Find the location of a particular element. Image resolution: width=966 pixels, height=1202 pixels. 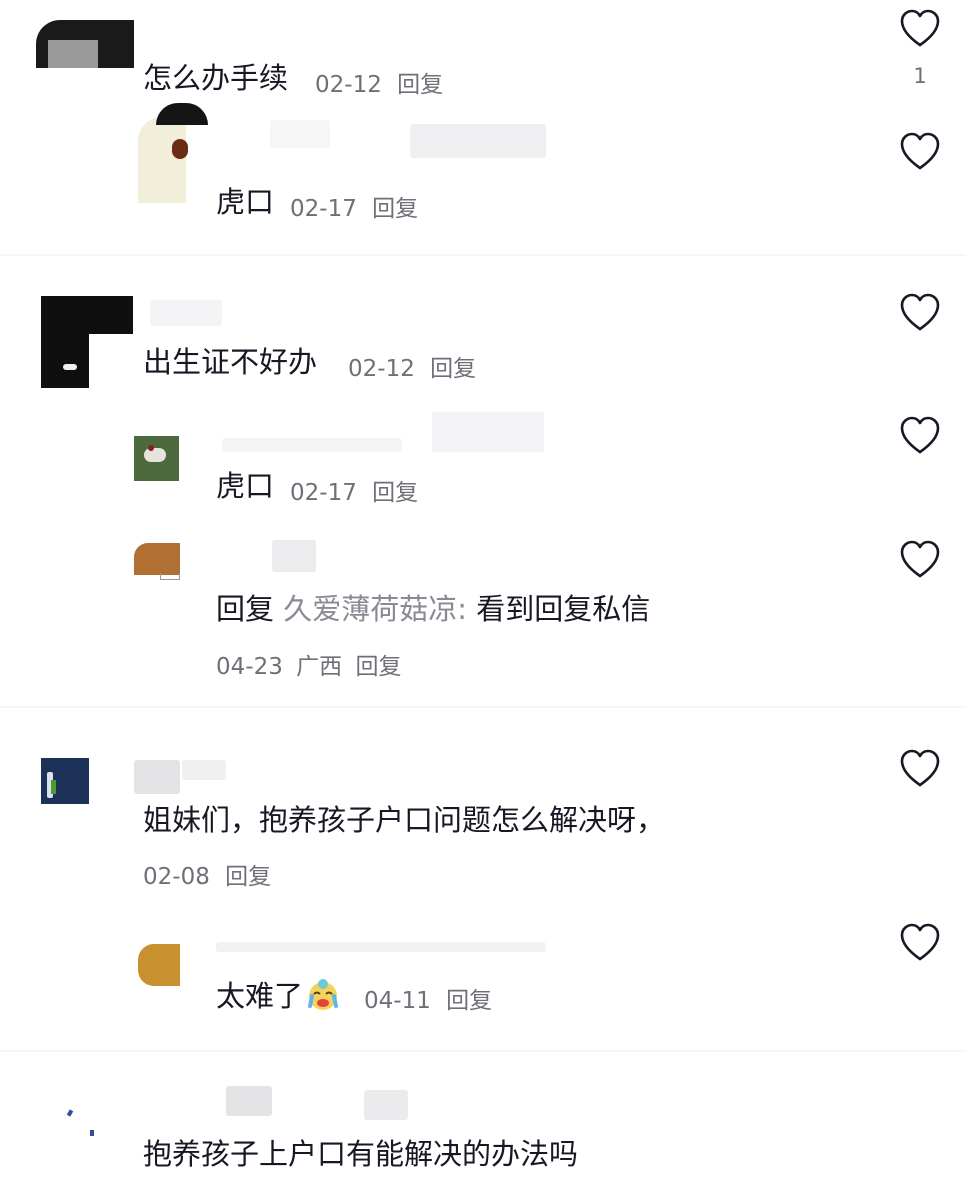

reply-text: 太难了 is located at coordinates (260, 996).